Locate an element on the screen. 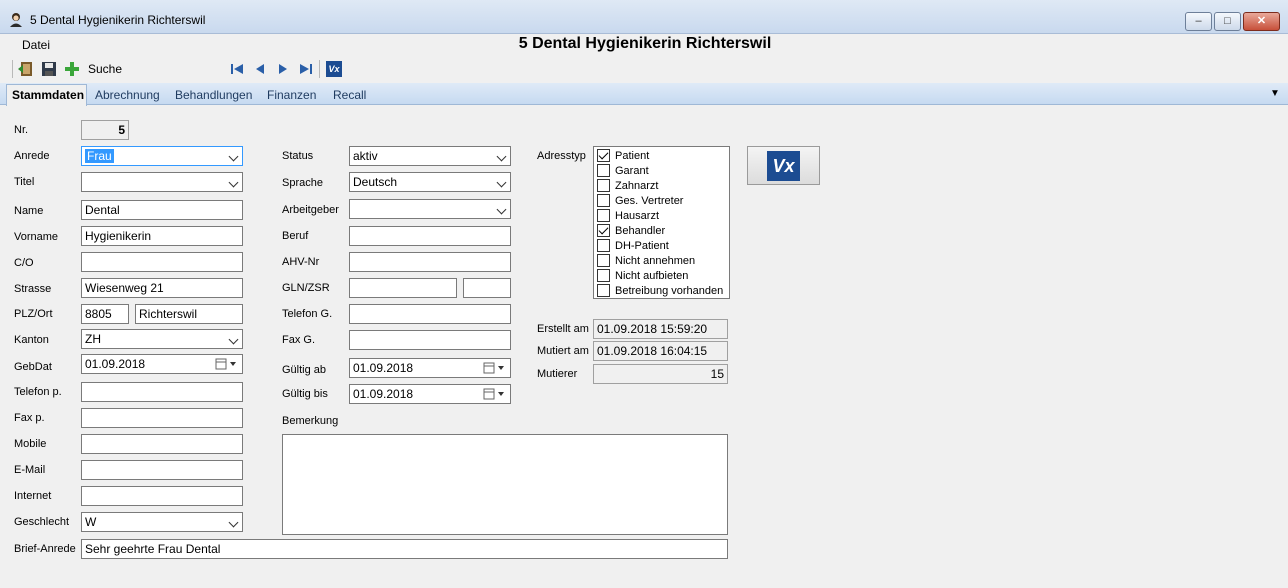  adresstyp-item-zahnarzt: Zahnarzt is located at coordinates (627, 185).